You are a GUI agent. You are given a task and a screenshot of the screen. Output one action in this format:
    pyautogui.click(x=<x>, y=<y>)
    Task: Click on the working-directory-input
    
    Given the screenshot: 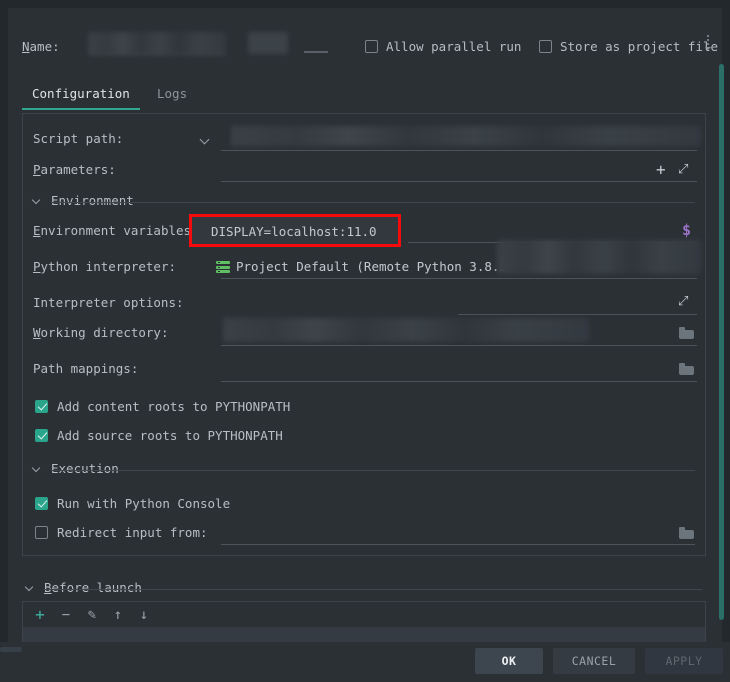 What is the action you would take?
    pyautogui.click(x=406, y=330)
    